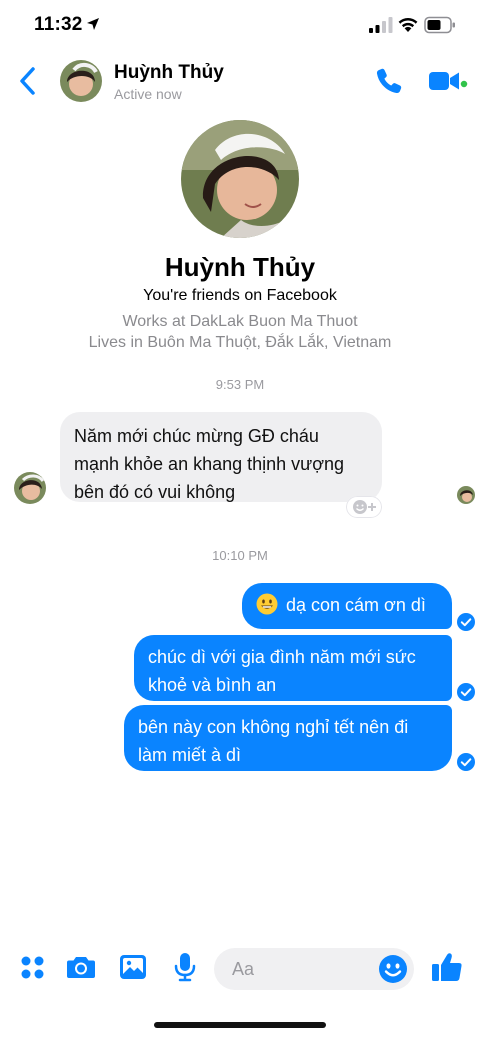 This screenshot has height=1039, width=480. What do you see at coordinates (273, 727) in the screenshot?
I see `message-text: bên này con không nghỉ tết nên đi` at bounding box center [273, 727].